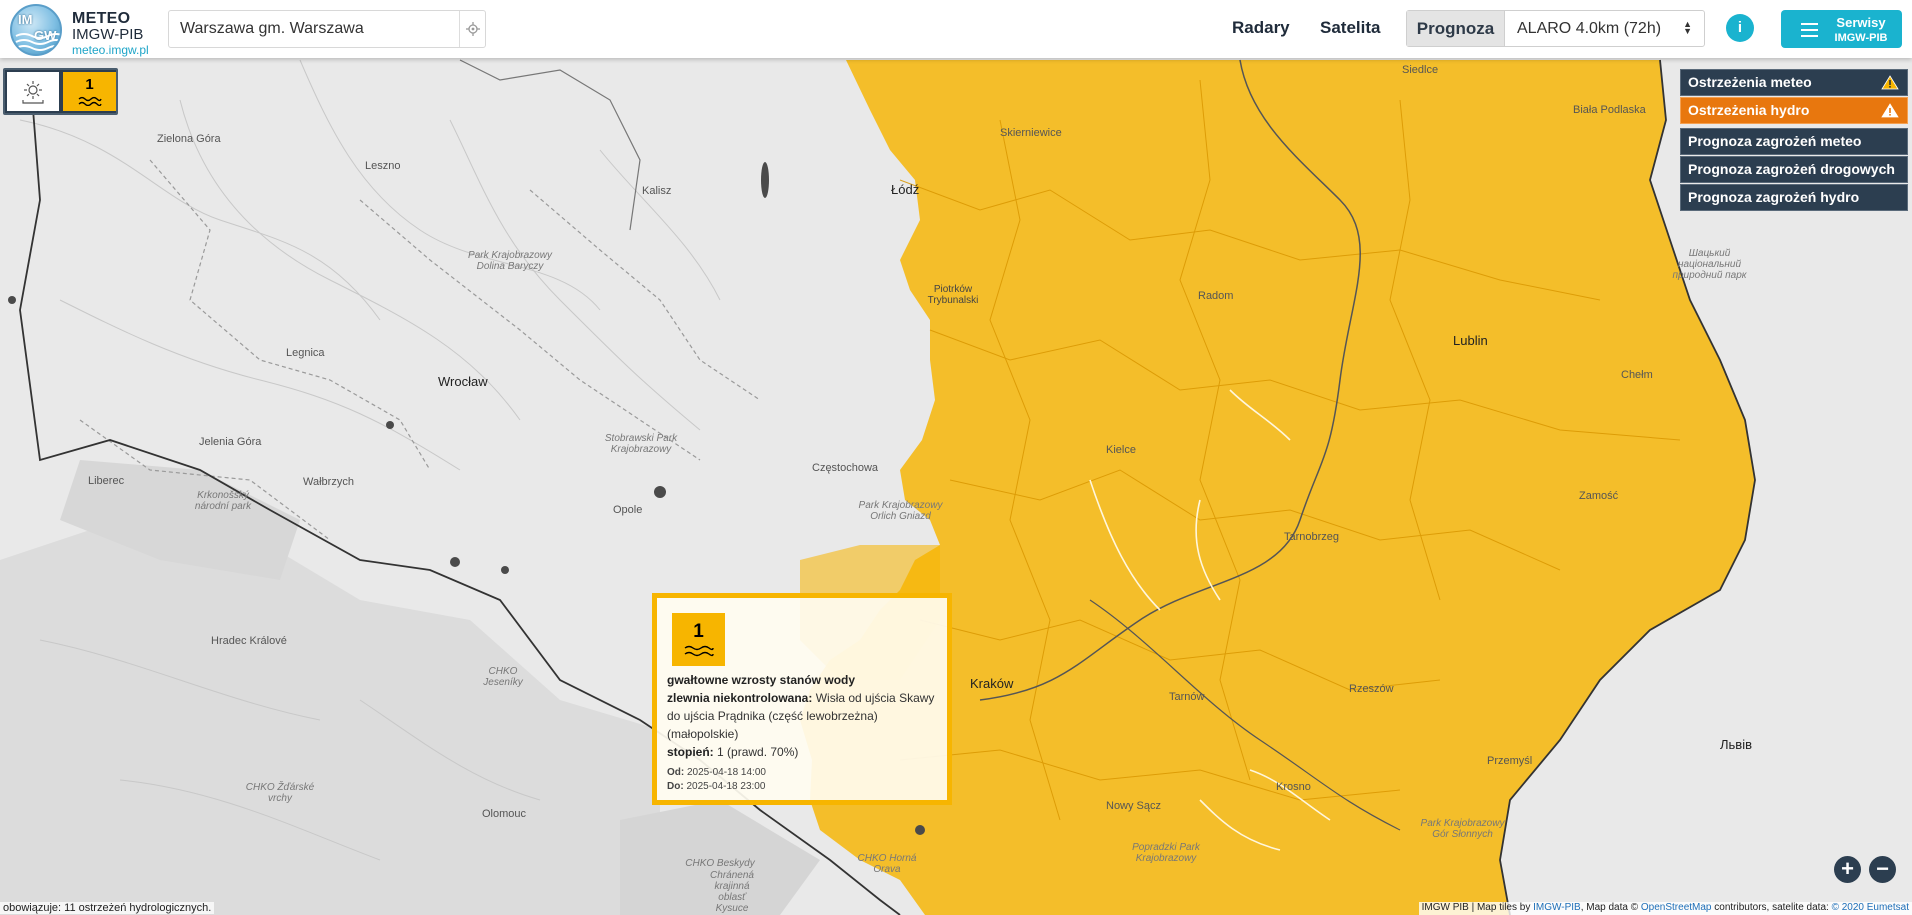  I want to click on zoom-in-button: +, so click(1847, 869).